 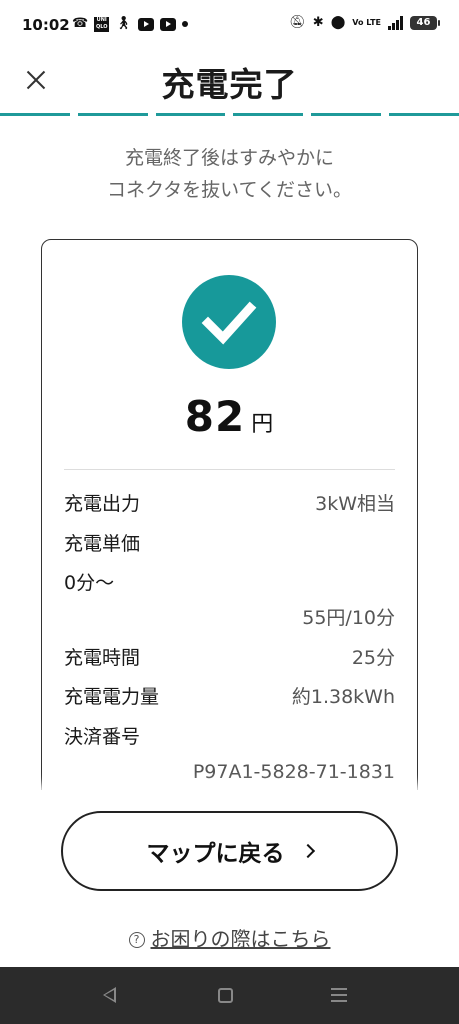 I want to click on amount-unit: 円, so click(x=262, y=424).